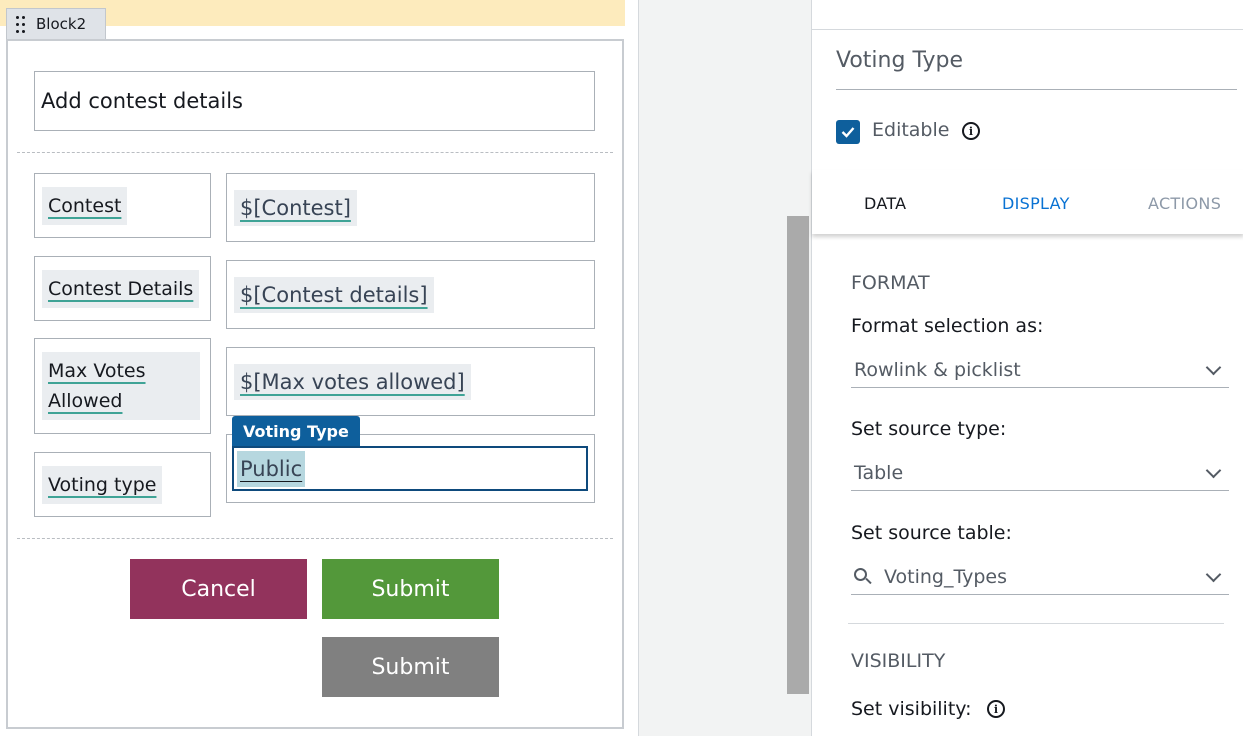 Image resolution: width=1243 pixels, height=736 pixels. I want to click on editable-checkbox, so click(848, 132).